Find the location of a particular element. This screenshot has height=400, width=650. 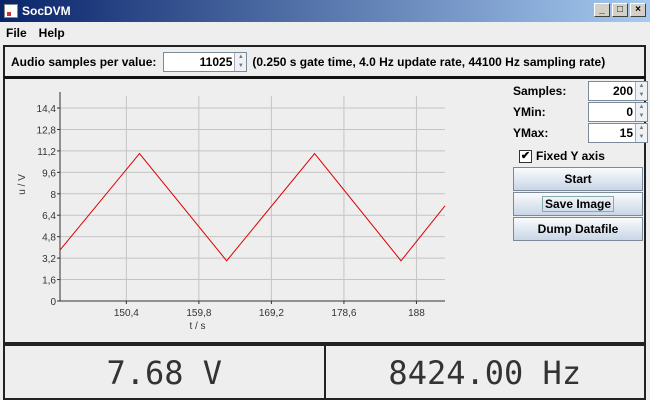

menu-bar: File Help is located at coordinates (325, 33).